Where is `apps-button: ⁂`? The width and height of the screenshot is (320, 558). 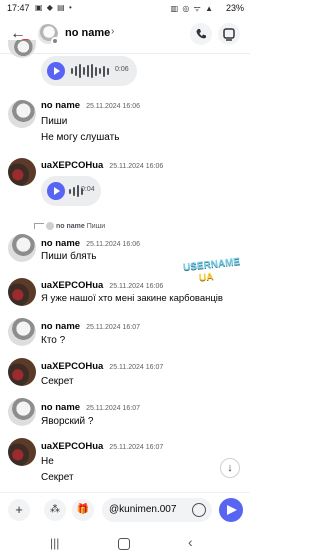 apps-button: ⁂ is located at coordinates (55, 510).